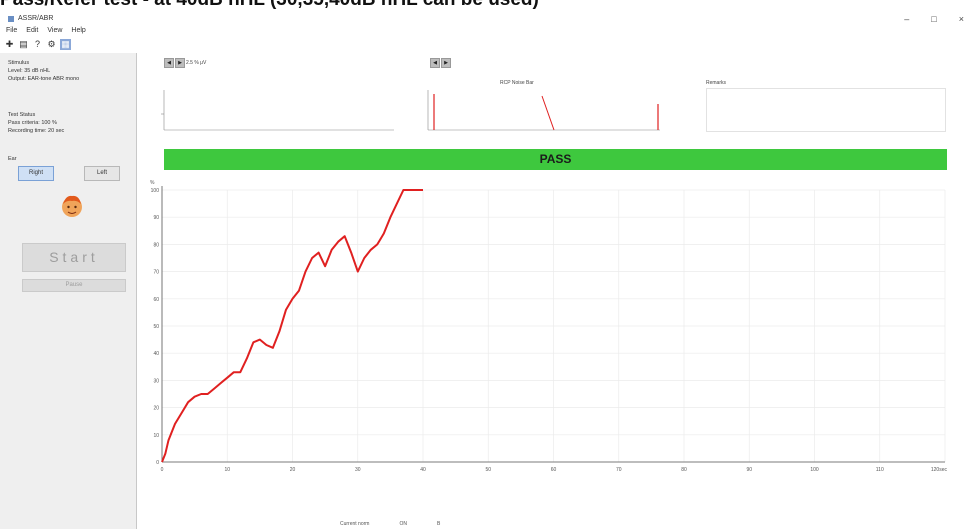 The width and height of the screenshot is (972, 529). What do you see at coordinates (54, 32) in the screenshot?
I see `menu-view: View` at bounding box center [54, 32].